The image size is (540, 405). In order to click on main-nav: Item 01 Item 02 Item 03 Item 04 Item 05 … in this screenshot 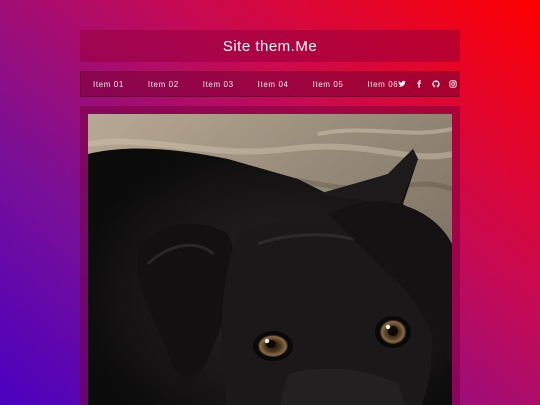, I will do `click(270, 84)`.